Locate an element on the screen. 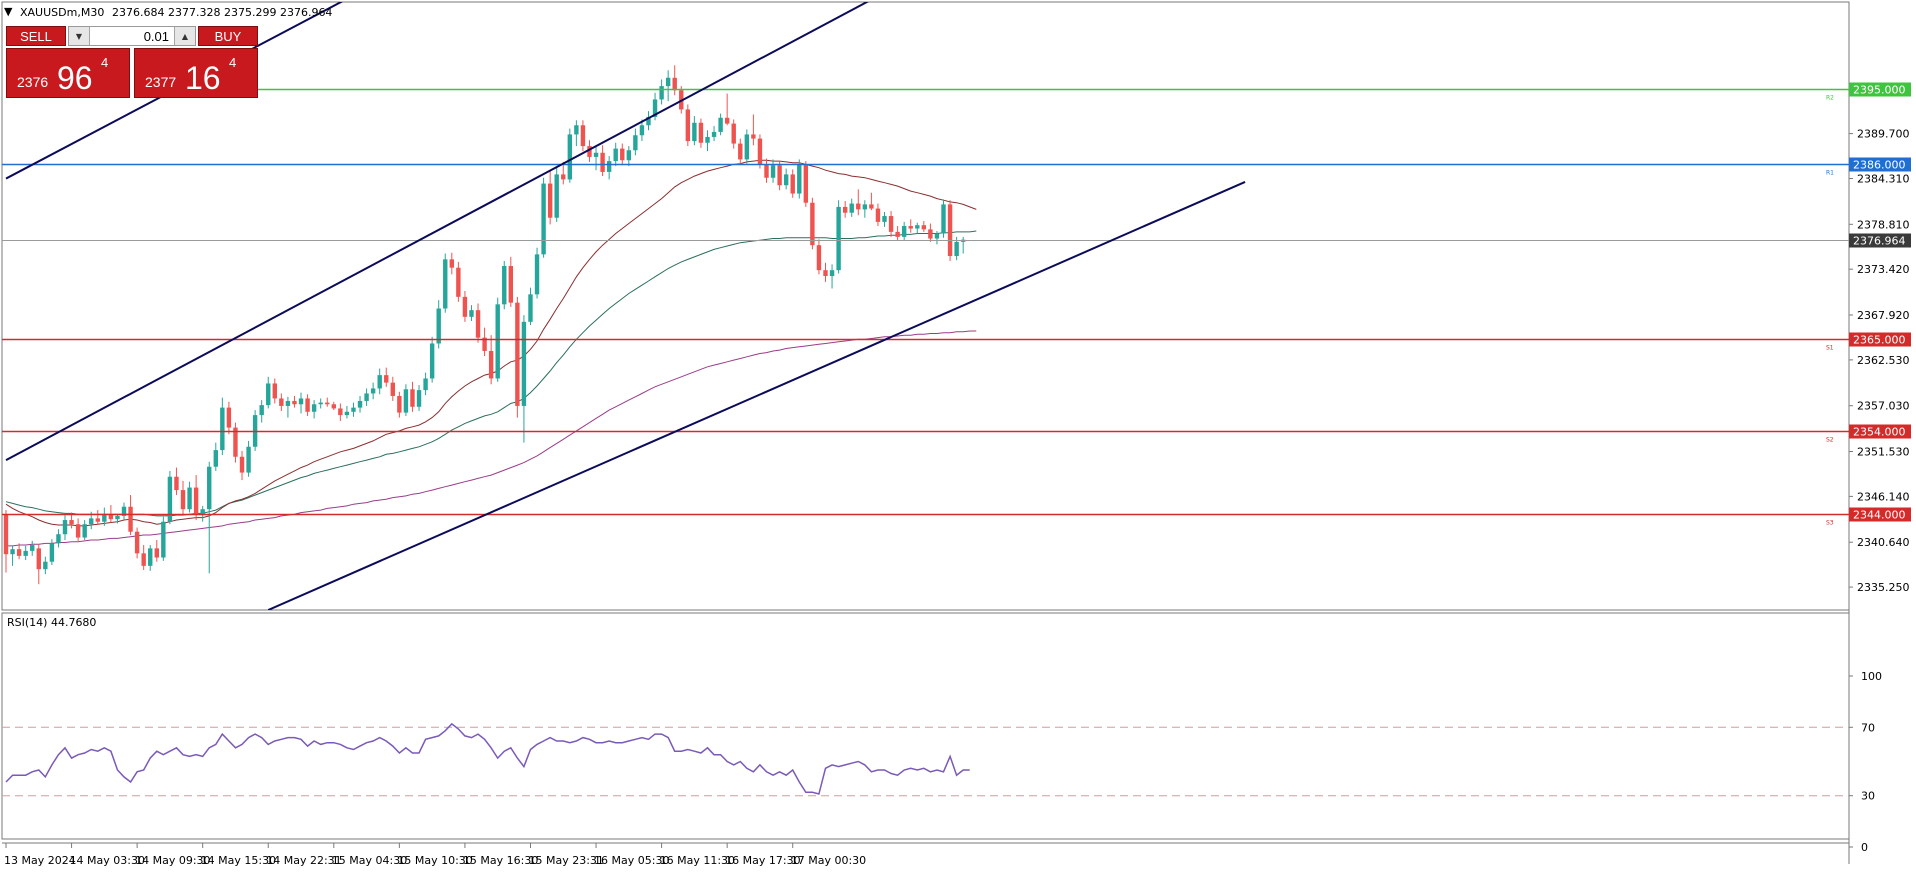 The height and width of the screenshot is (874, 1916). level-marker-s3: S3 is located at coordinates (1830, 523).